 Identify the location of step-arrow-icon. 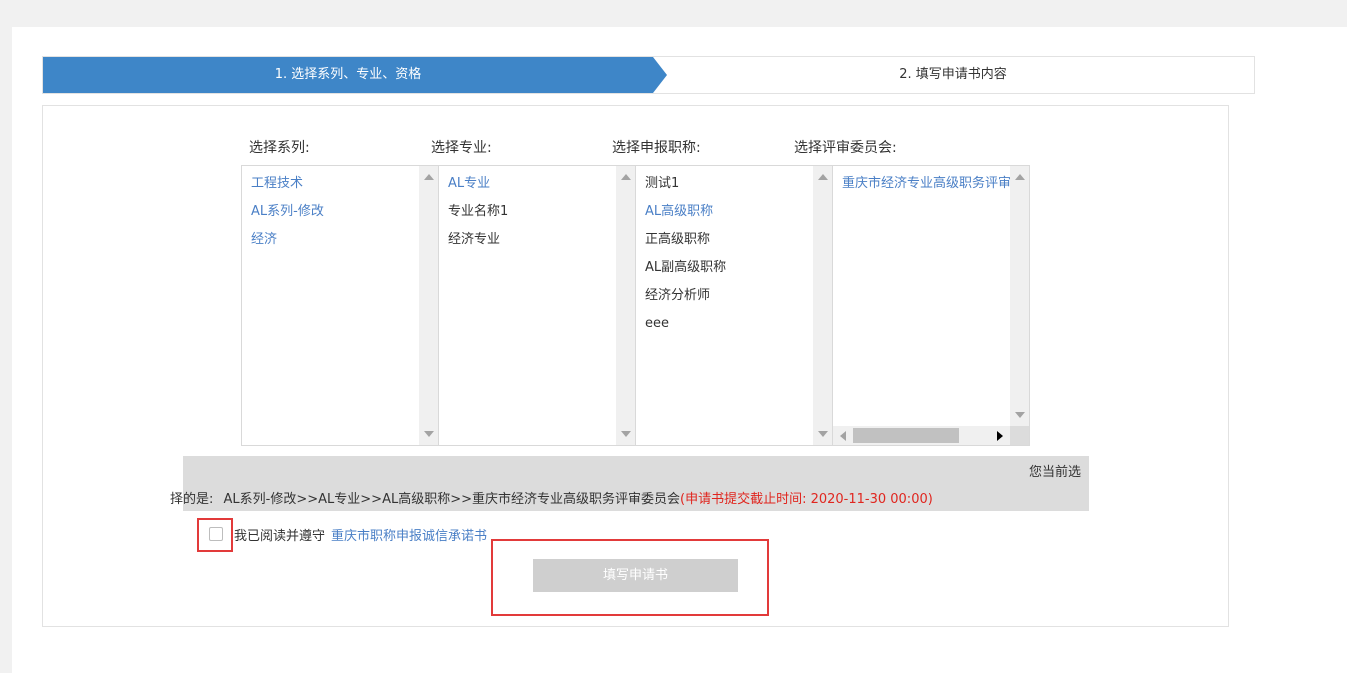
(660, 75).